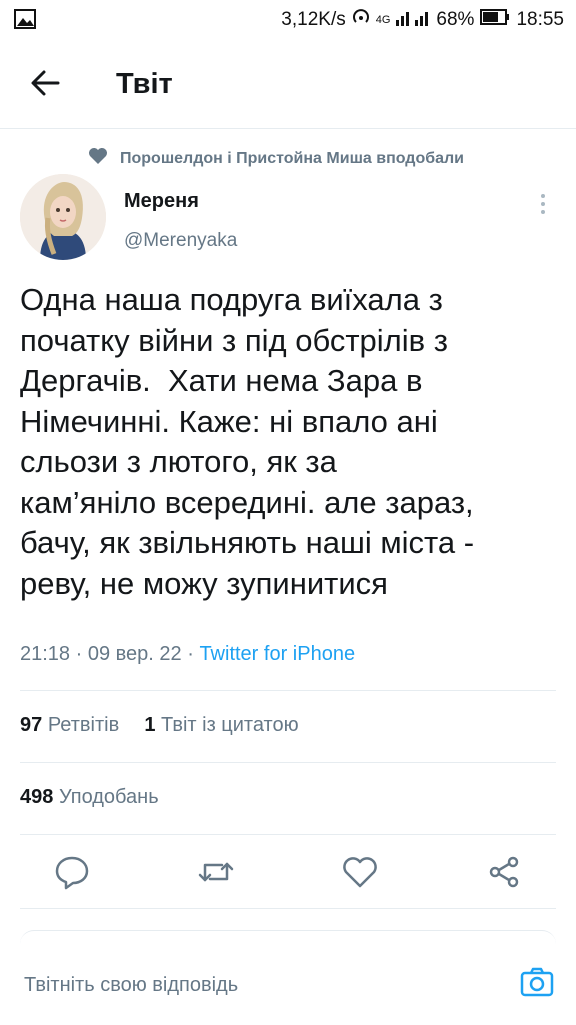  I want to click on quotes-count: 1, so click(150, 725).